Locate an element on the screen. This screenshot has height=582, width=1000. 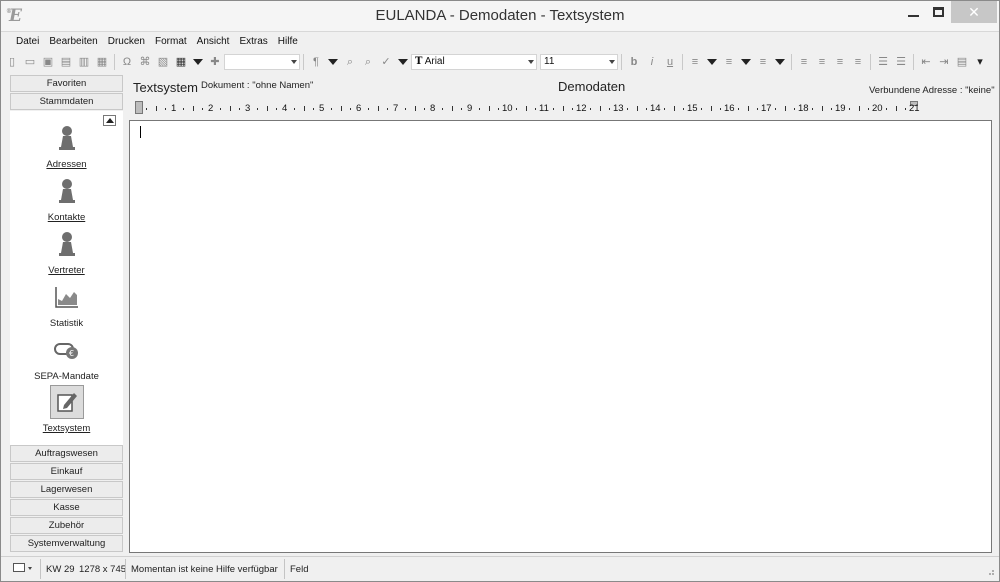
delete-icon: ▥ is located at coordinates (84, 62).